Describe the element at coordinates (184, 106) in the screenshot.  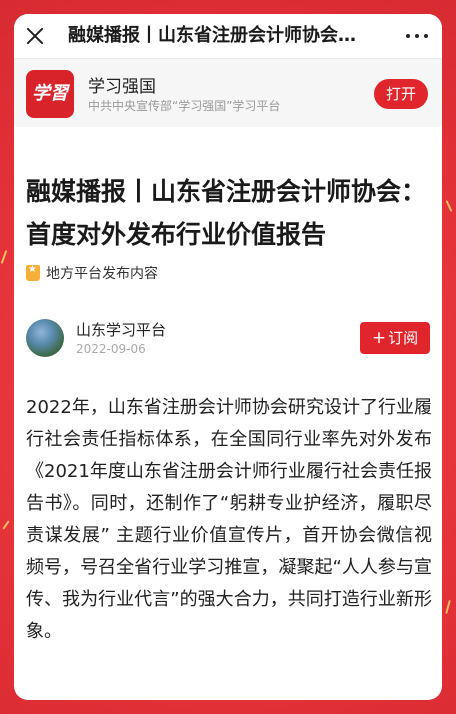
I see `app-subtitle: 中共中央宣传部“学习强国”学习平台` at that location.